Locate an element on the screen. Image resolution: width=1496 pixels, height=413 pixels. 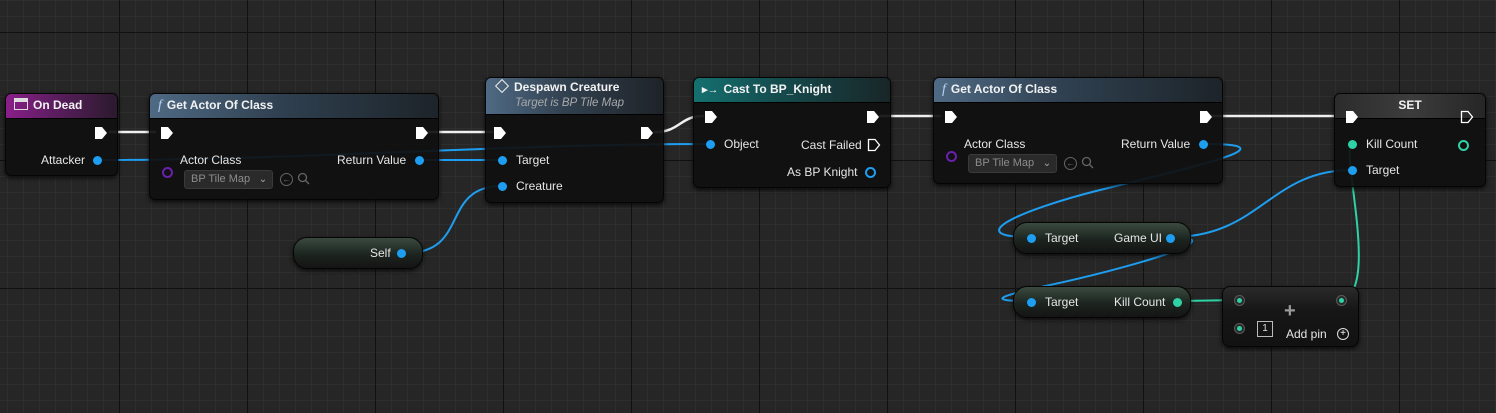
self-pin is located at coordinates (401, 253).